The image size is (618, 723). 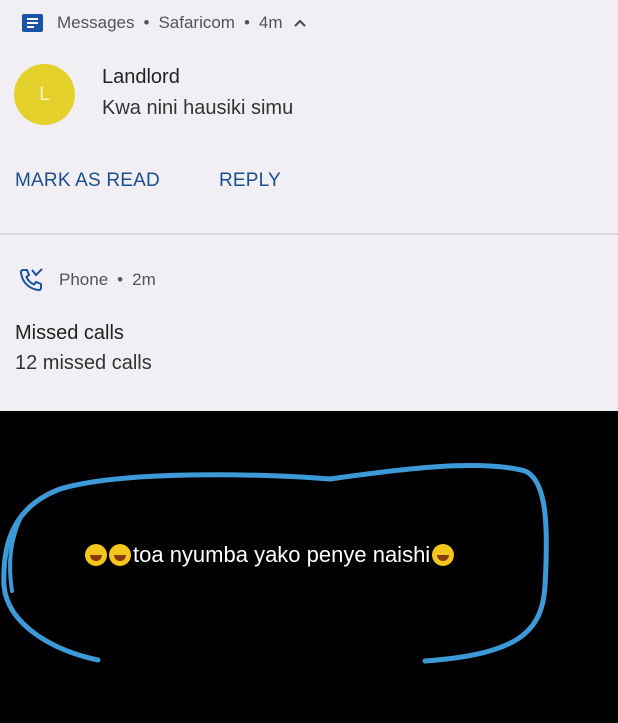 I want to click on notification-time: 2m, so click(x=144, y=279).